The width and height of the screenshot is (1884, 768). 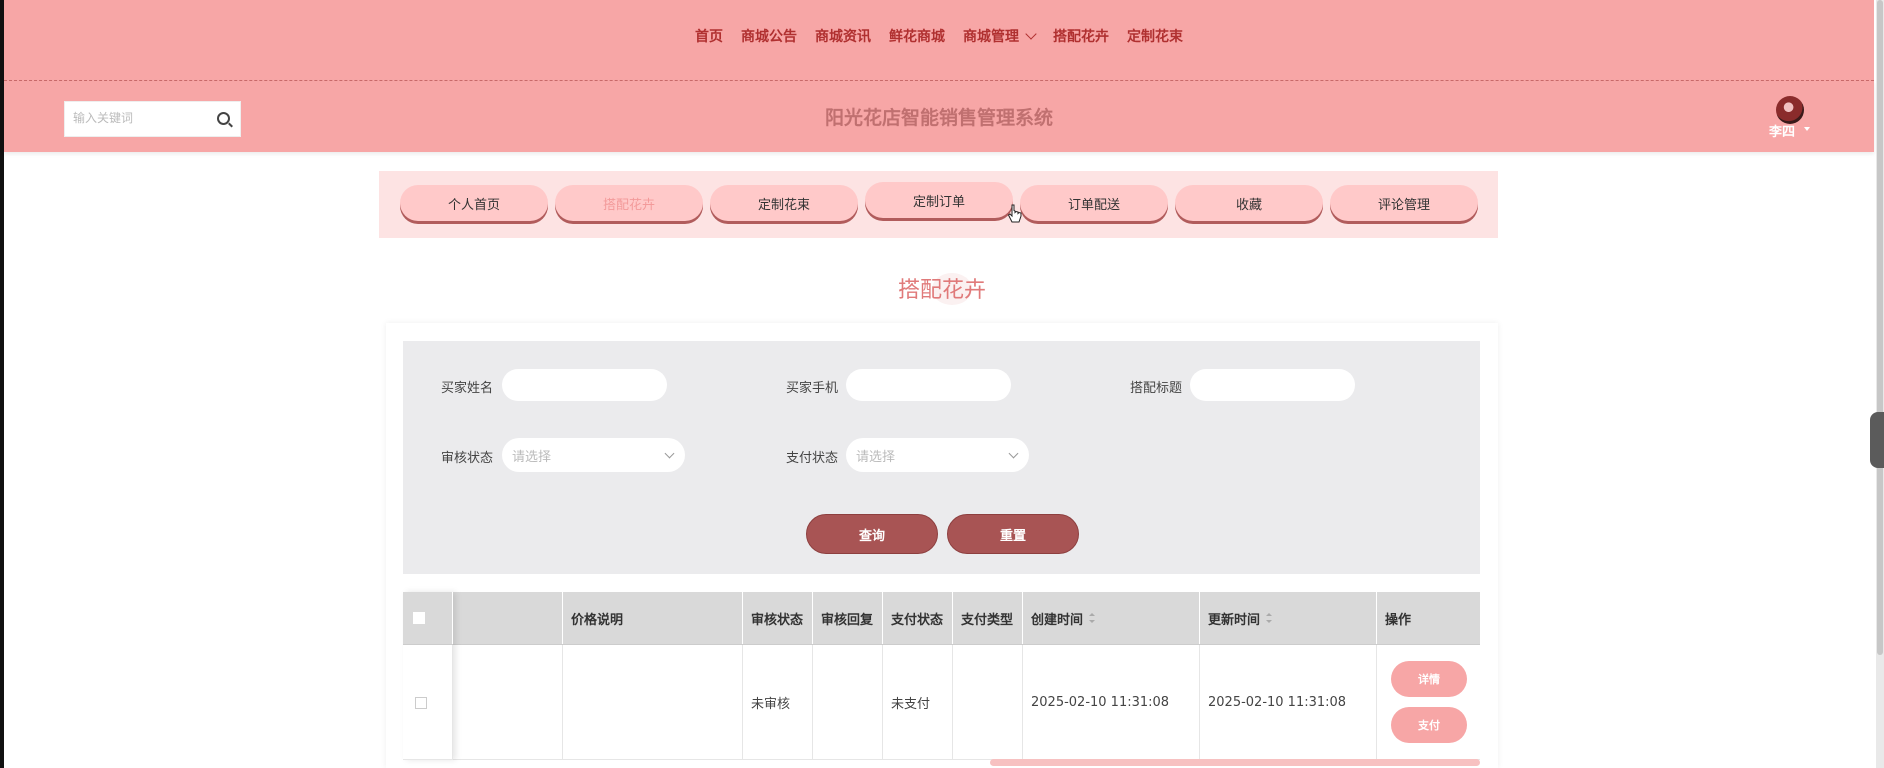 I want to click on nav-mall-management-label: 商城管理, so click(x=991, y=37).